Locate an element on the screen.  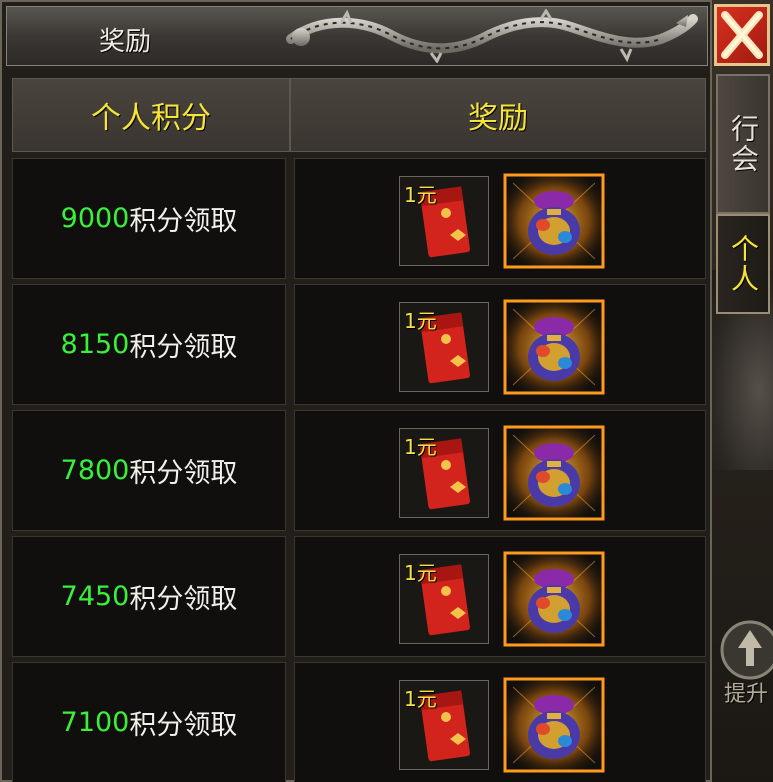
header-personal-points: 个人积分 is located at coordinates (151, 115).